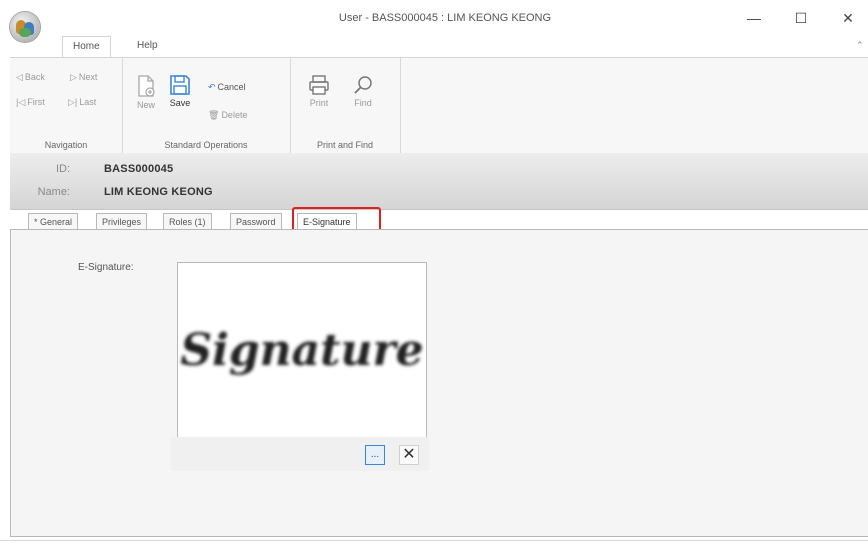  I want to click on ribbon-tab-home: Home, so click(86, 47).